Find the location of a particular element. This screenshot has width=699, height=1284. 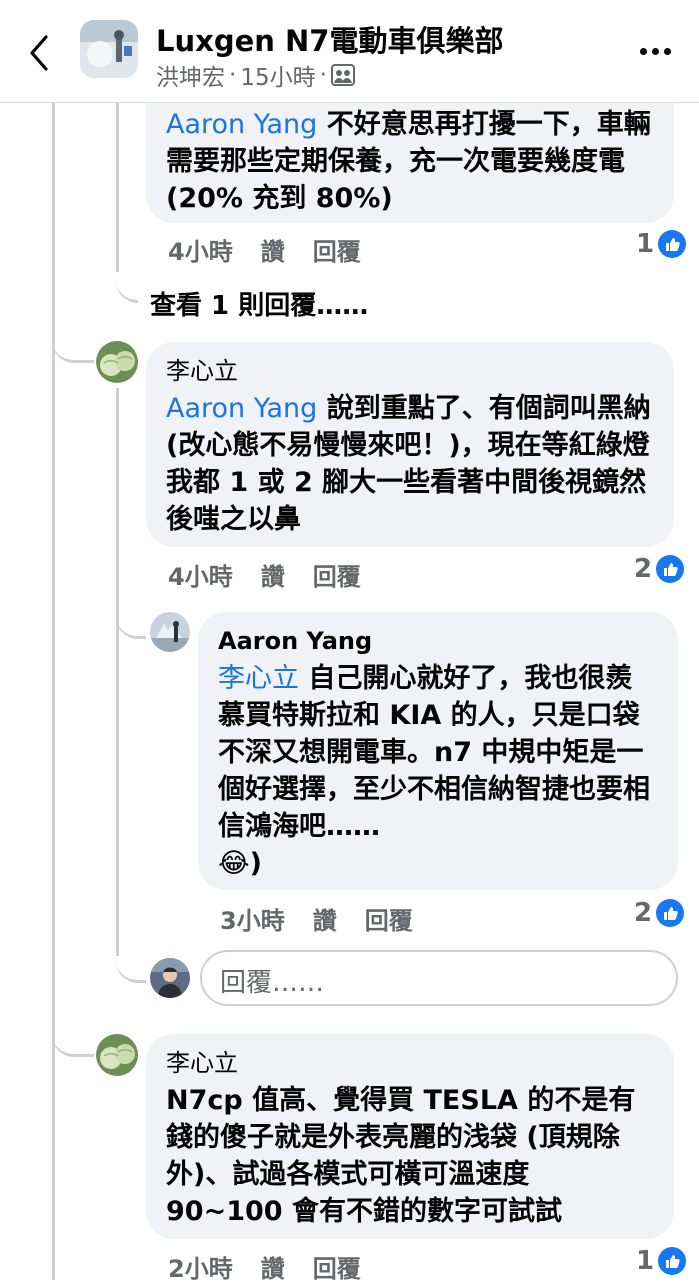

more-options-button is located at coordinates (658, 51).